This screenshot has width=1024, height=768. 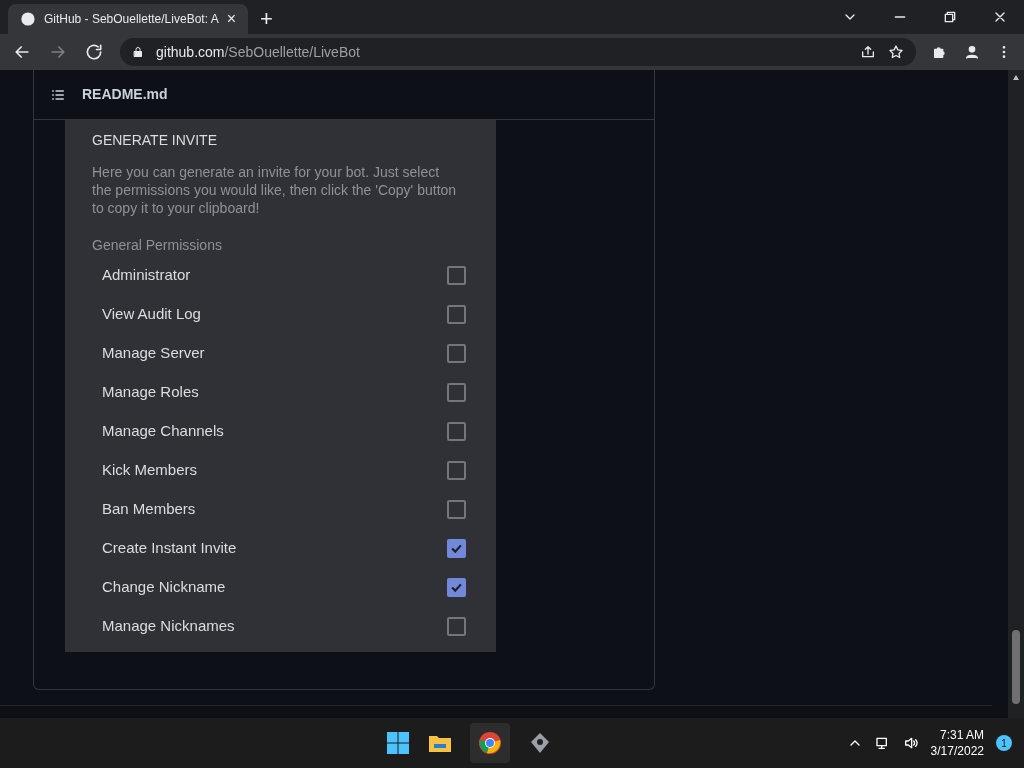 I want to click on share-icon, so click(x=868, y=52).